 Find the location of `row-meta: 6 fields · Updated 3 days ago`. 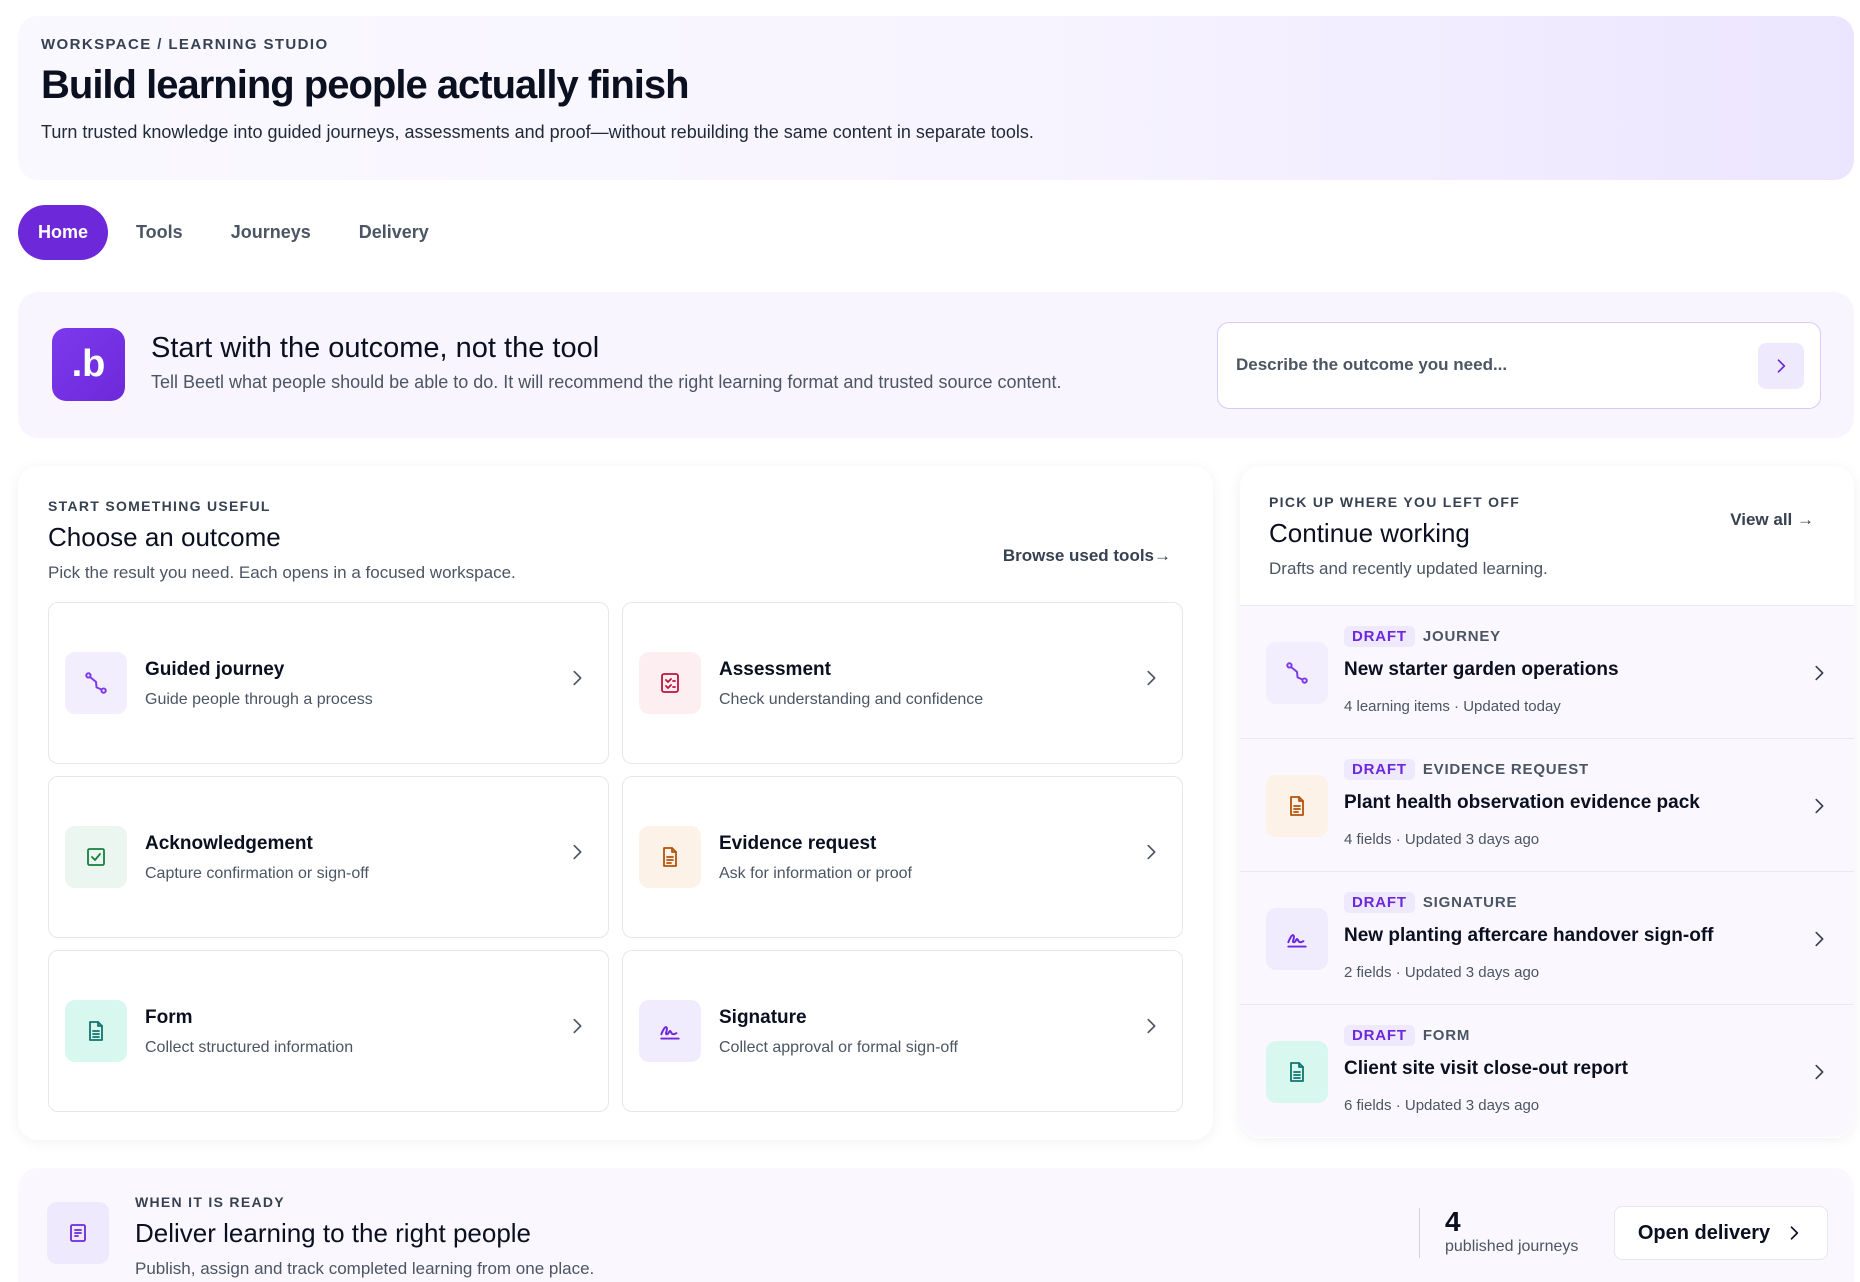

row-meta: 6 fields · Updated 3 days ago is located at coordinates (1442, 1105).